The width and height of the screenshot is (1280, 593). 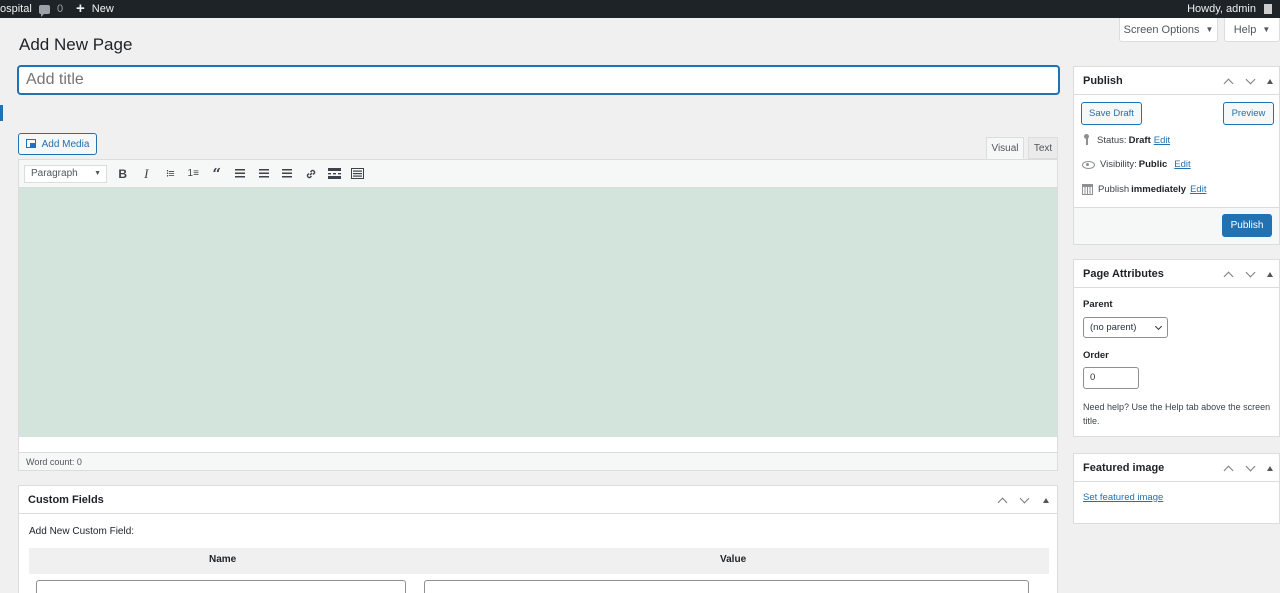 What do you see at coordinates (1198, 189) in the screenshot?
I see `edit-date-link: Edit` at bounding box center [1198, 189].